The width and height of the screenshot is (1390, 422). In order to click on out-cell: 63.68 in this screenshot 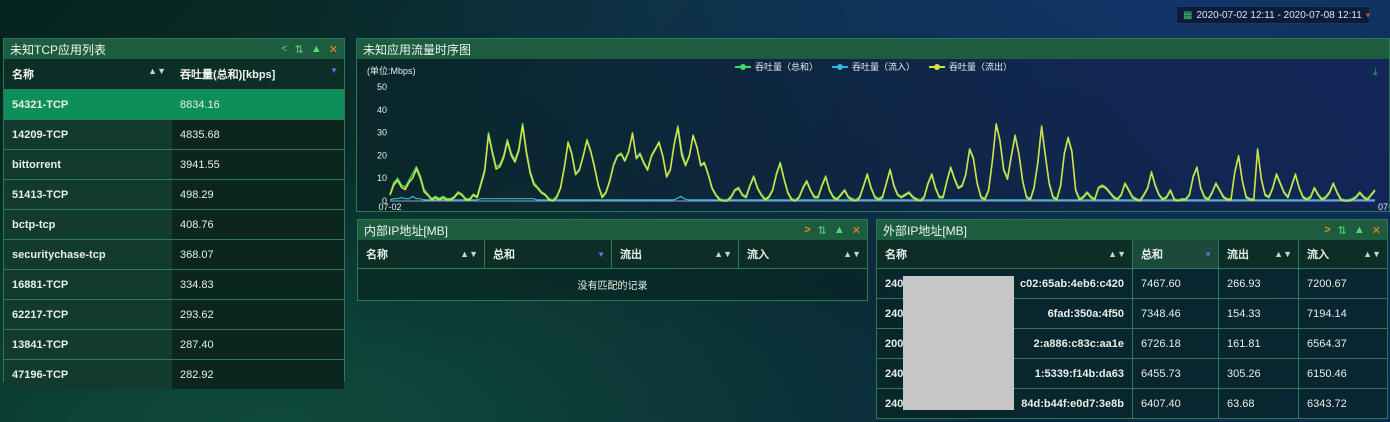, I will do `click(1259, 403)`.